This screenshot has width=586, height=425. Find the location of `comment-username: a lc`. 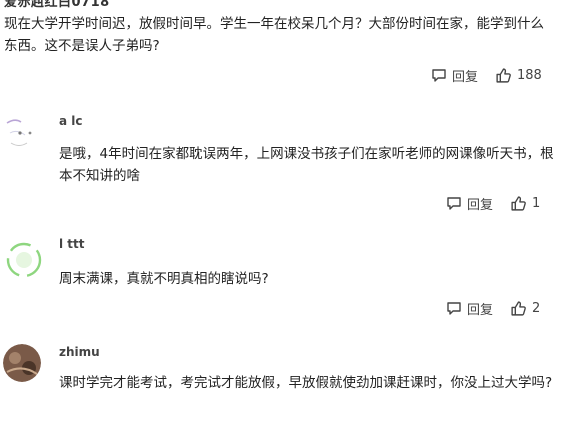

comment-username: a lc is located at coordinates (71, 121).